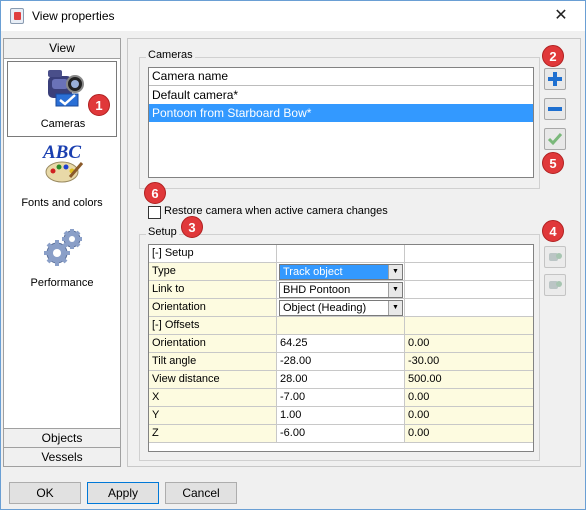  I want to click on camera-copy-icon, so click(555, 257).